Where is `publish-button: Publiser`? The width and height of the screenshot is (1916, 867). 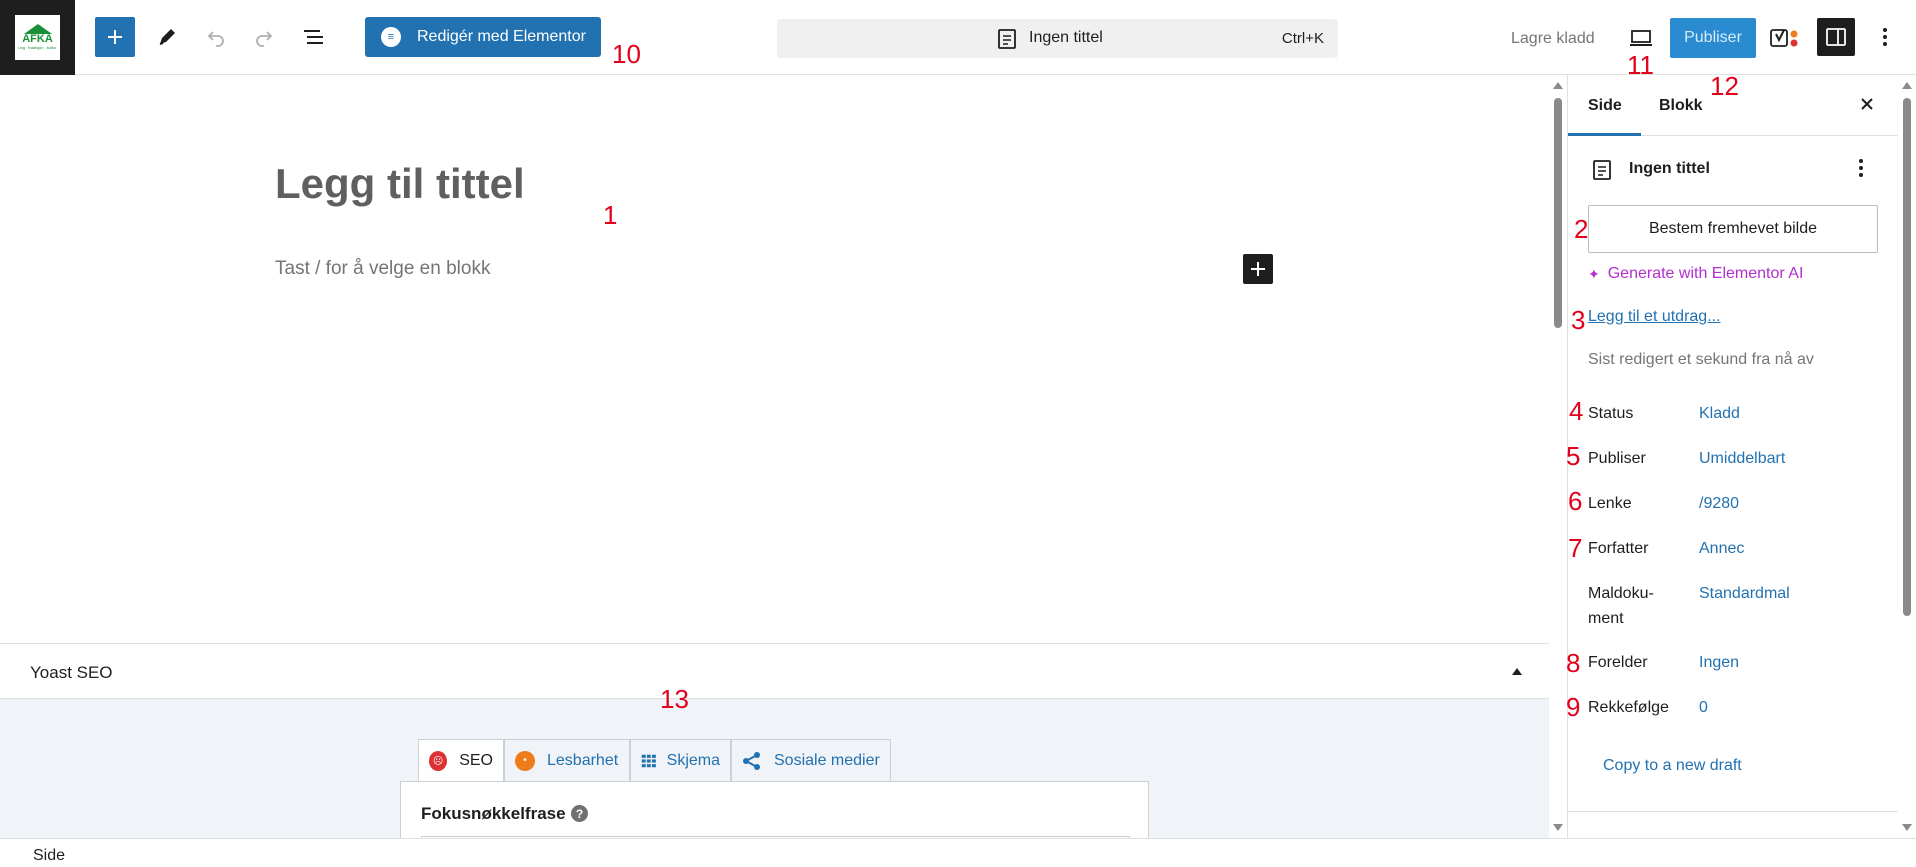
publish-button: Publiser is located at coordinates (1713, 38).